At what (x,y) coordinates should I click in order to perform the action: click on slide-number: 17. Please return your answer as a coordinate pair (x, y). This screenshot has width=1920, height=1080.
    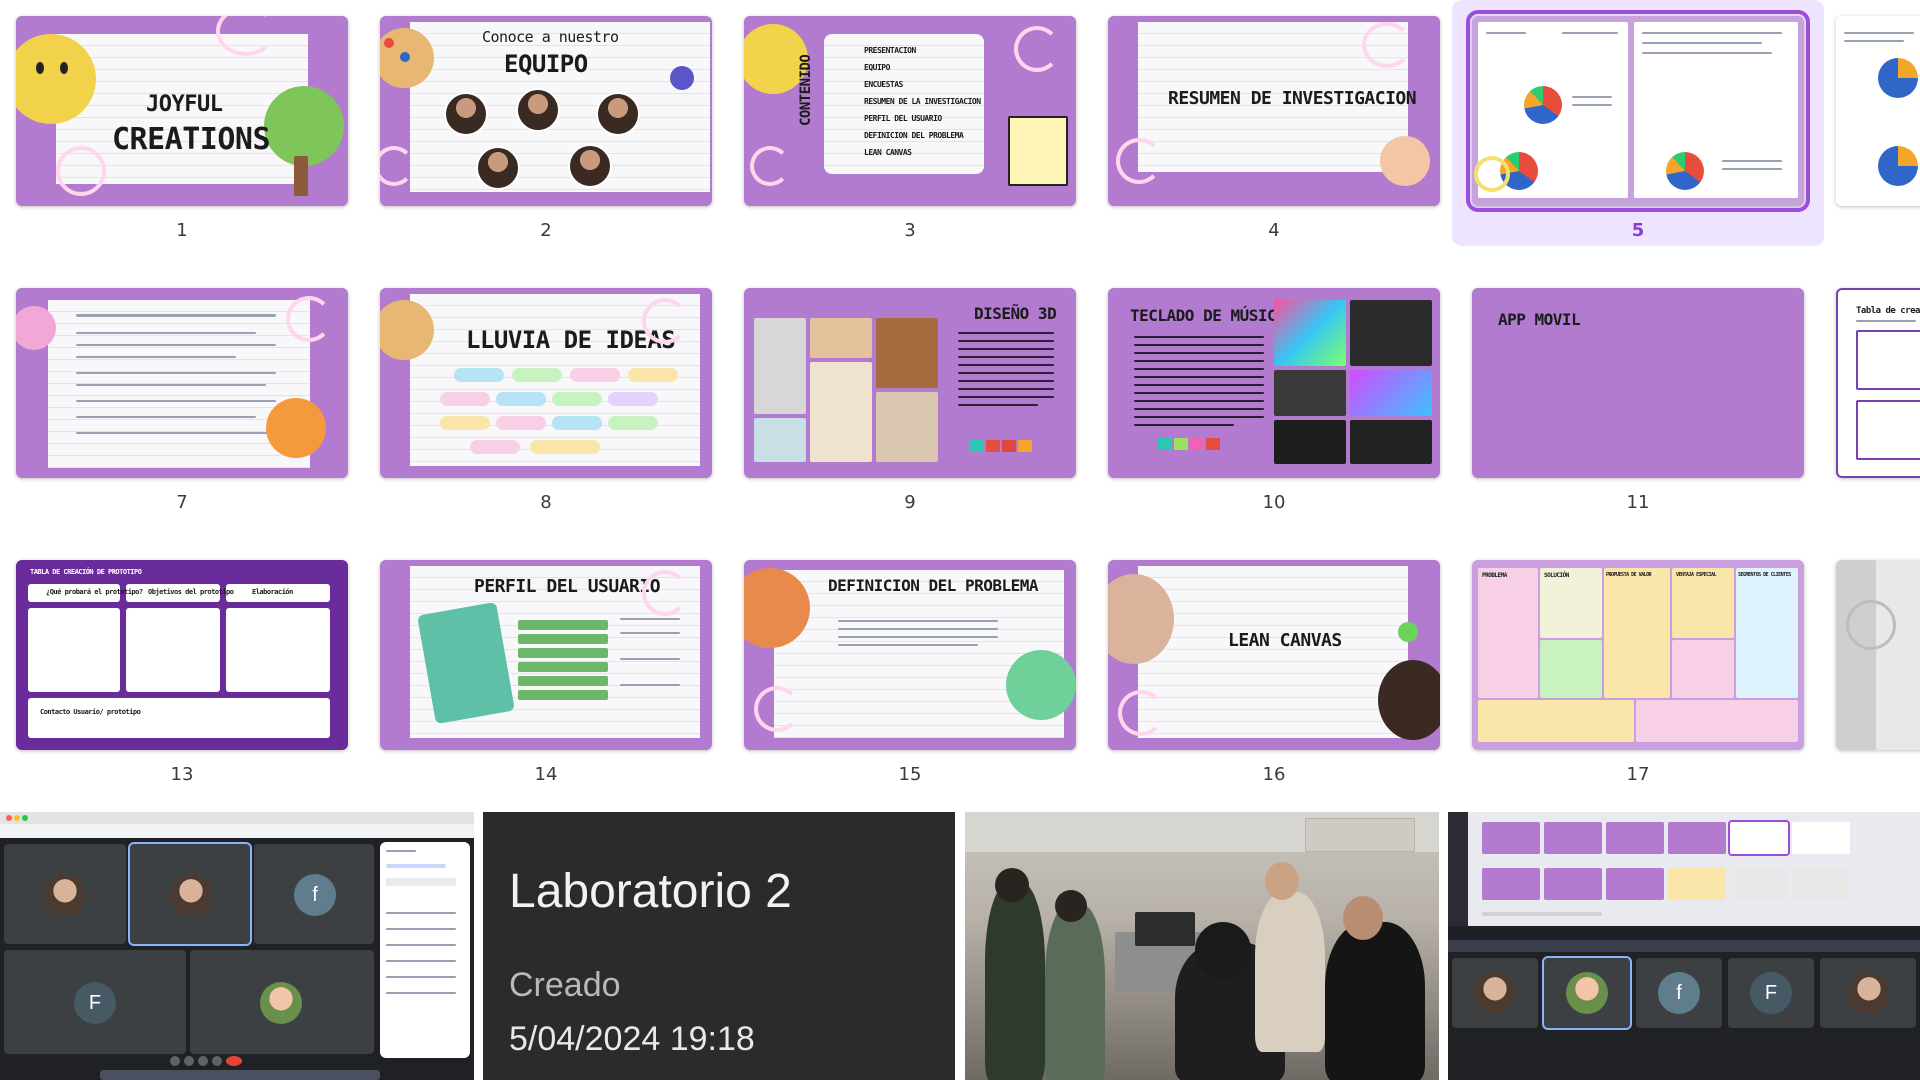
    Looking at the image, I should click on (1638, 774).